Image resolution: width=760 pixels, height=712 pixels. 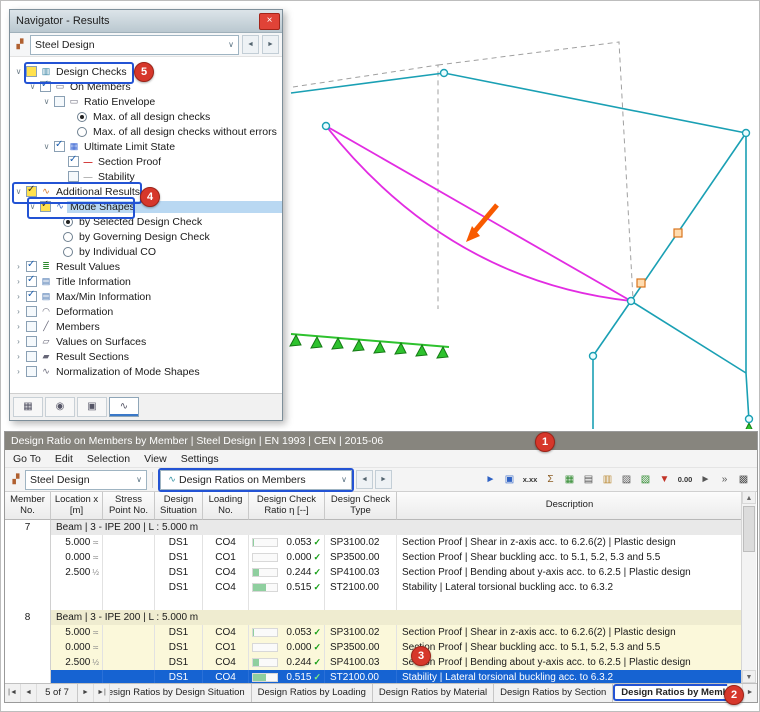 I want to click on tree-item-max-of-all-design-checks: Max. of all design checks, so click(x=146, y=116).